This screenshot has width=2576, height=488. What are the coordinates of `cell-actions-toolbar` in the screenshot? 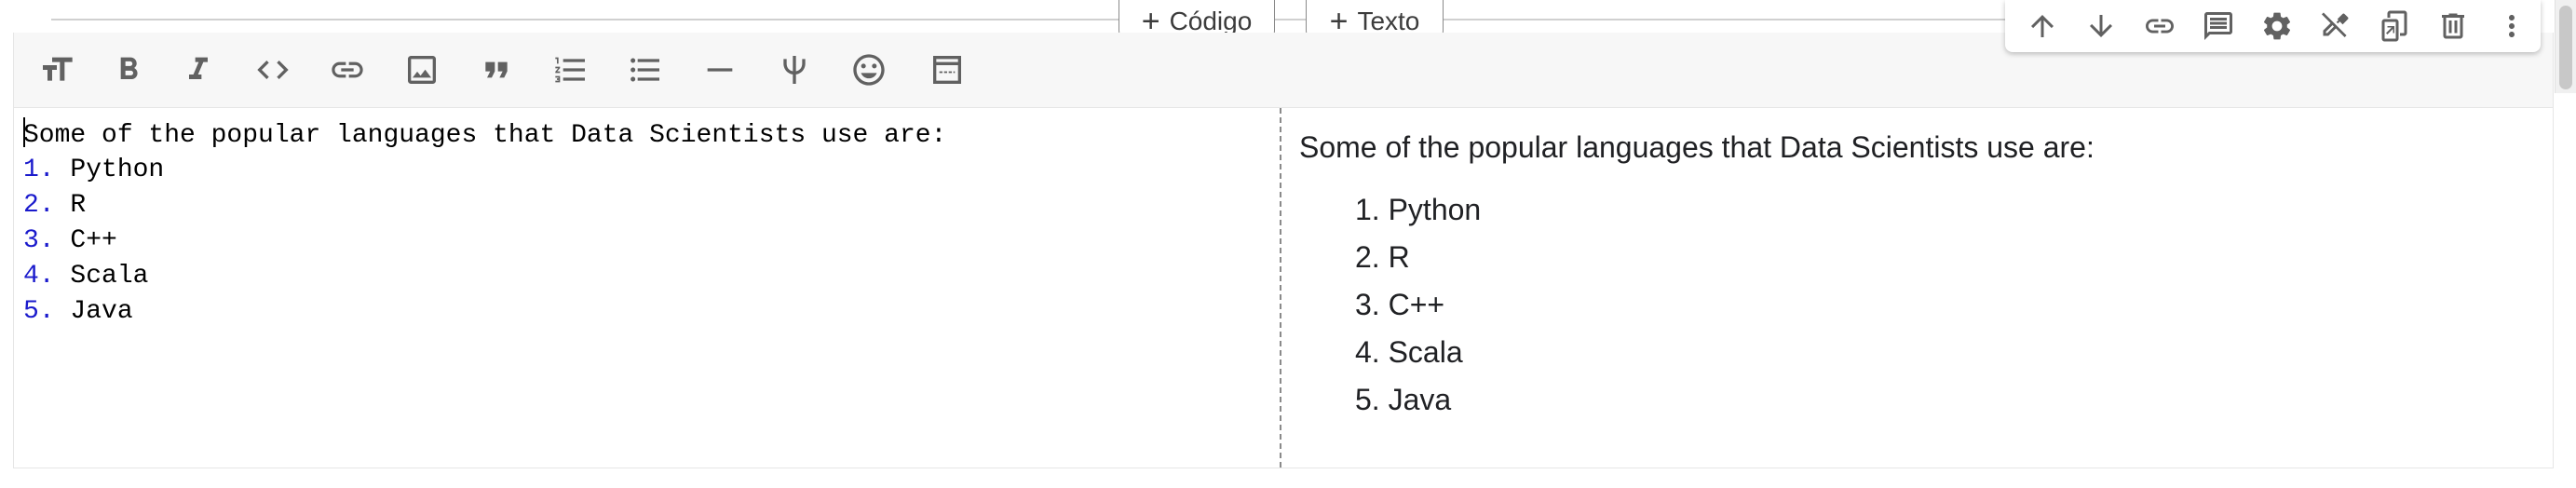 It's located at (2273, 26).